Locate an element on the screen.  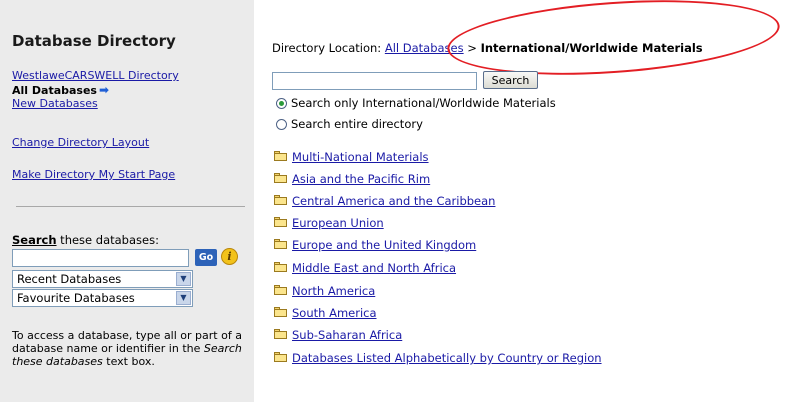
category-central-america-caribbean: Central America and the Caribbean is located at coordinates (384, 201).